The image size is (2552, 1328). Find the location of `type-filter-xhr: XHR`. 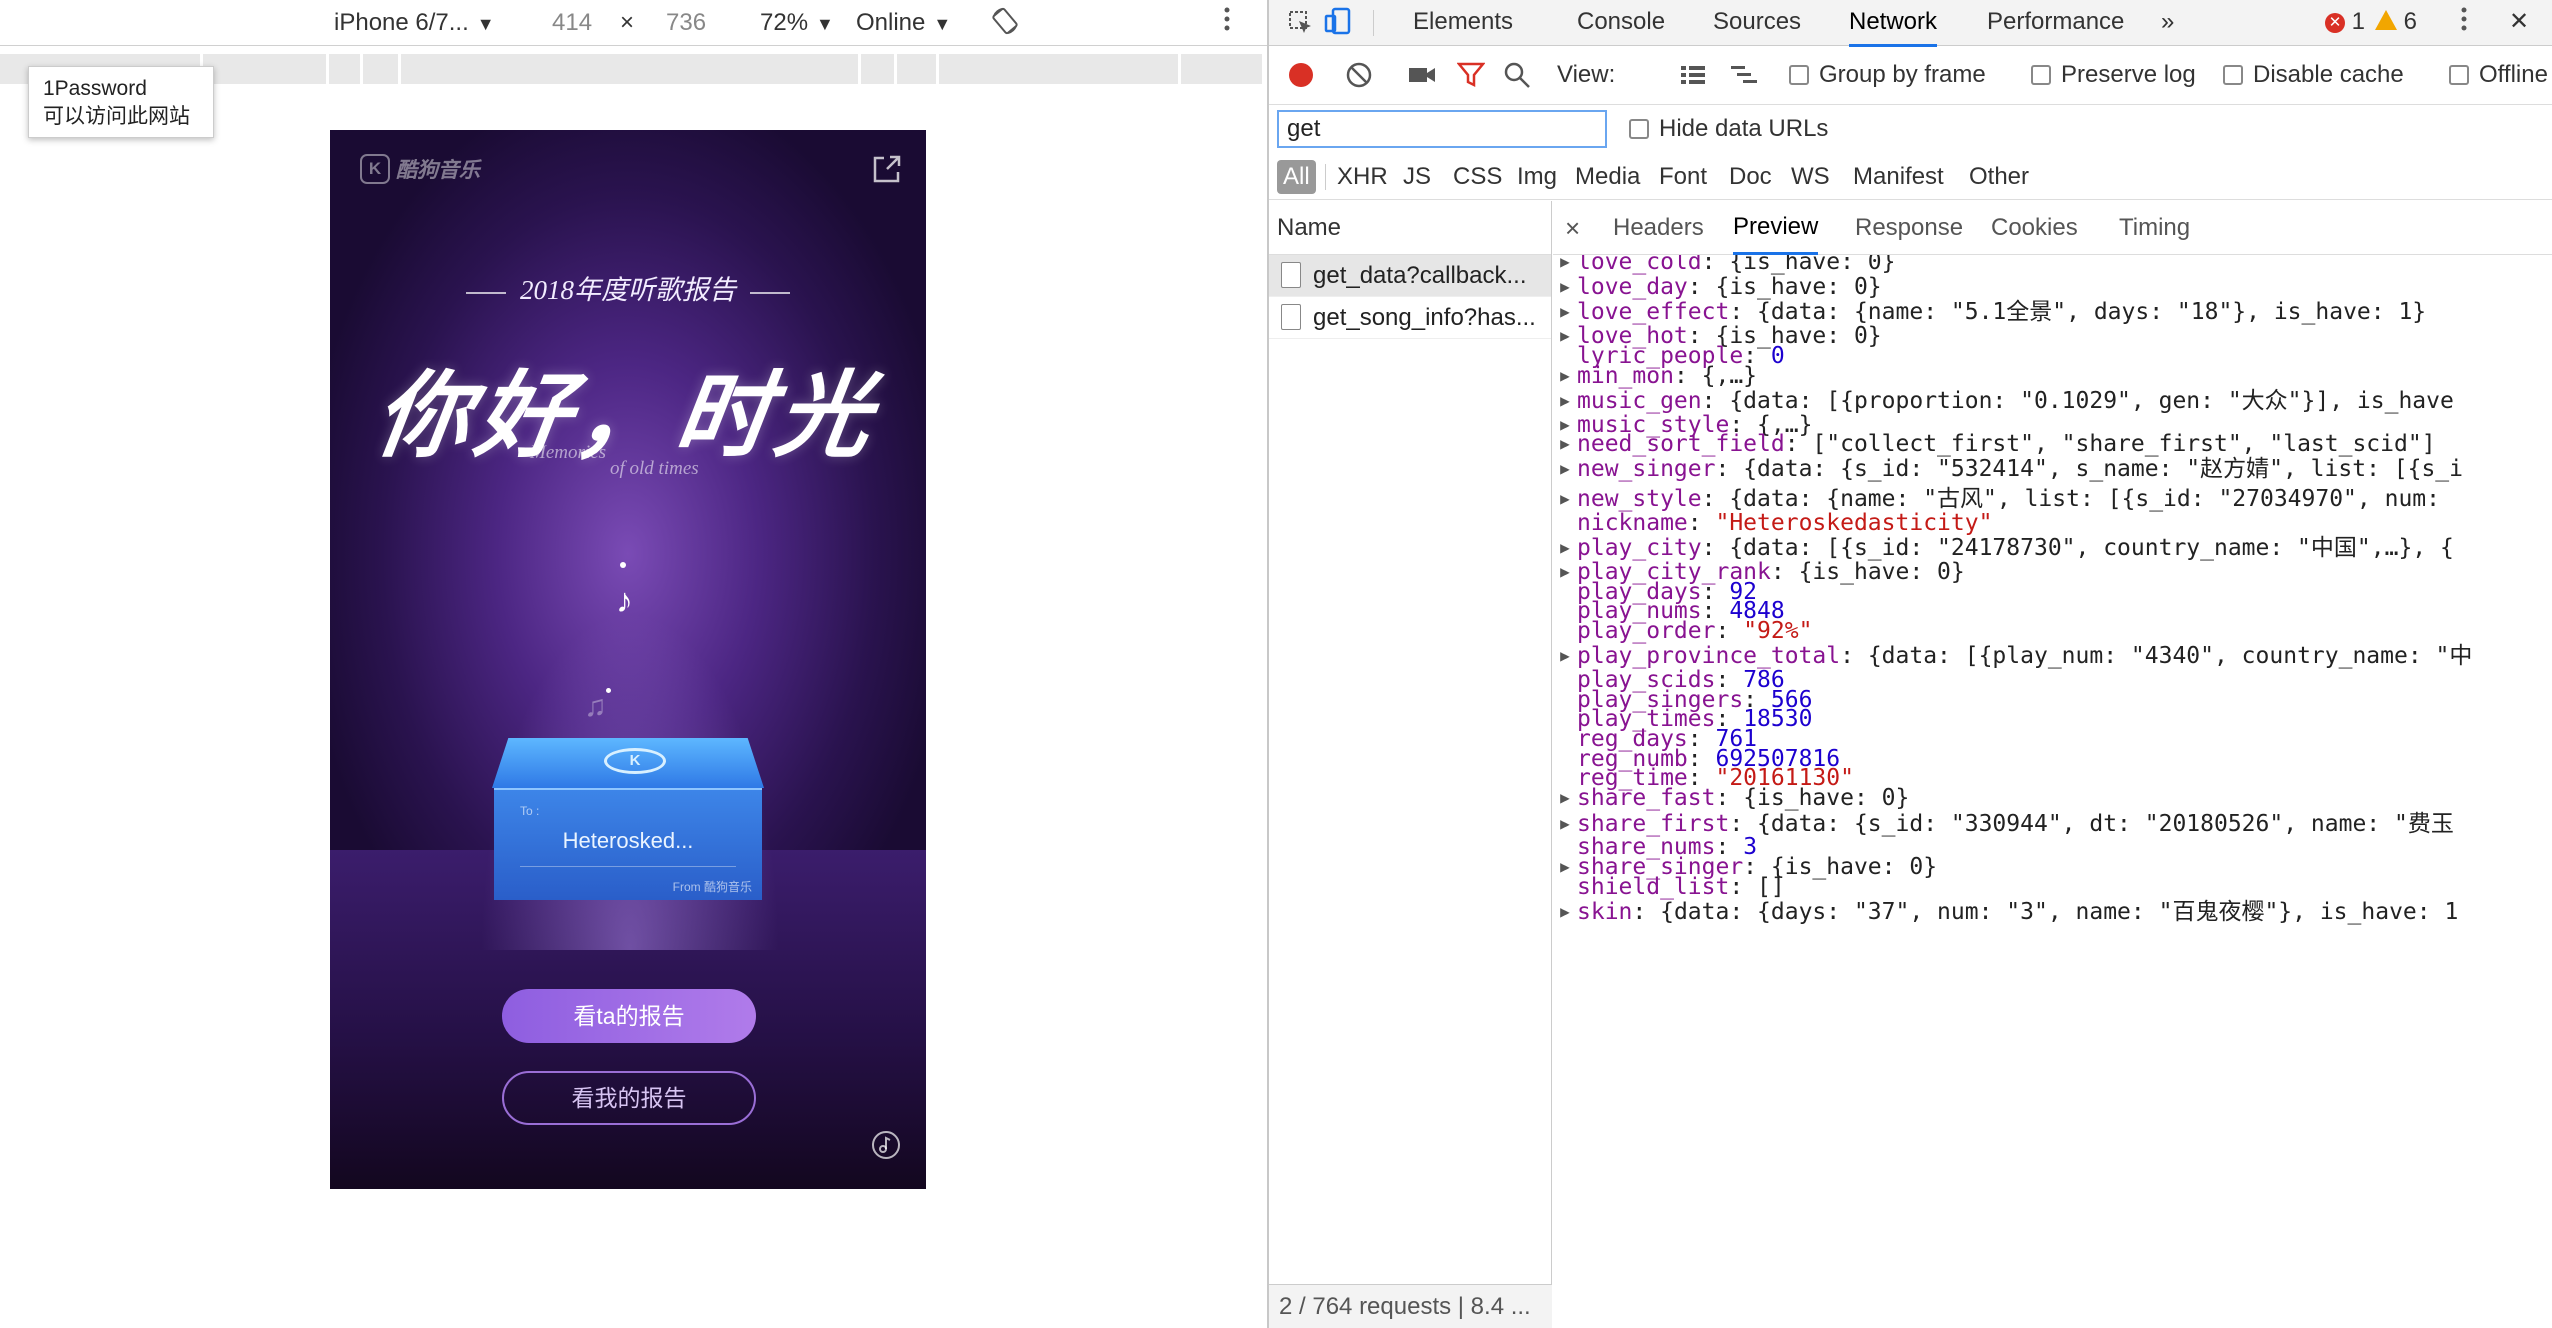

type-filter-xhr: XHR is located at coordinates (1362, 177).